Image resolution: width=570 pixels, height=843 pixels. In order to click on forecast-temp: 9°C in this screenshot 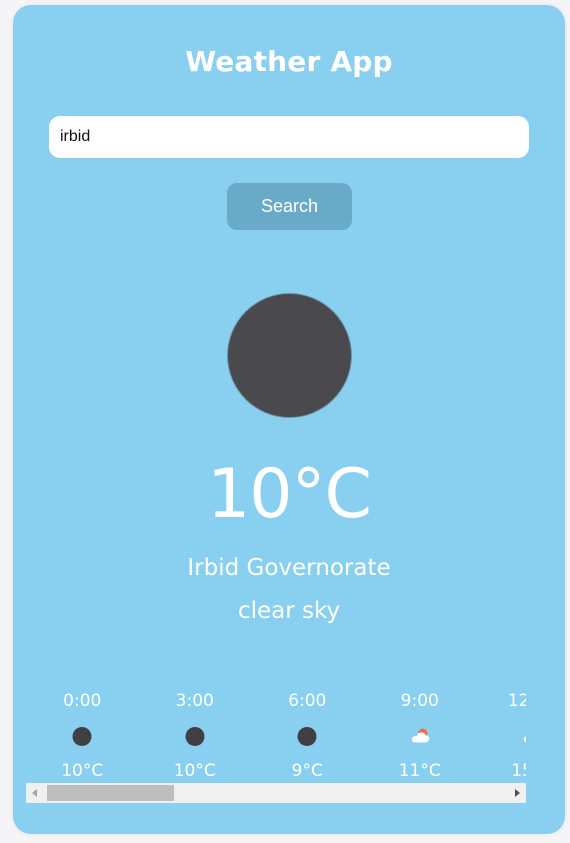, I will do `click(307, 771)`.